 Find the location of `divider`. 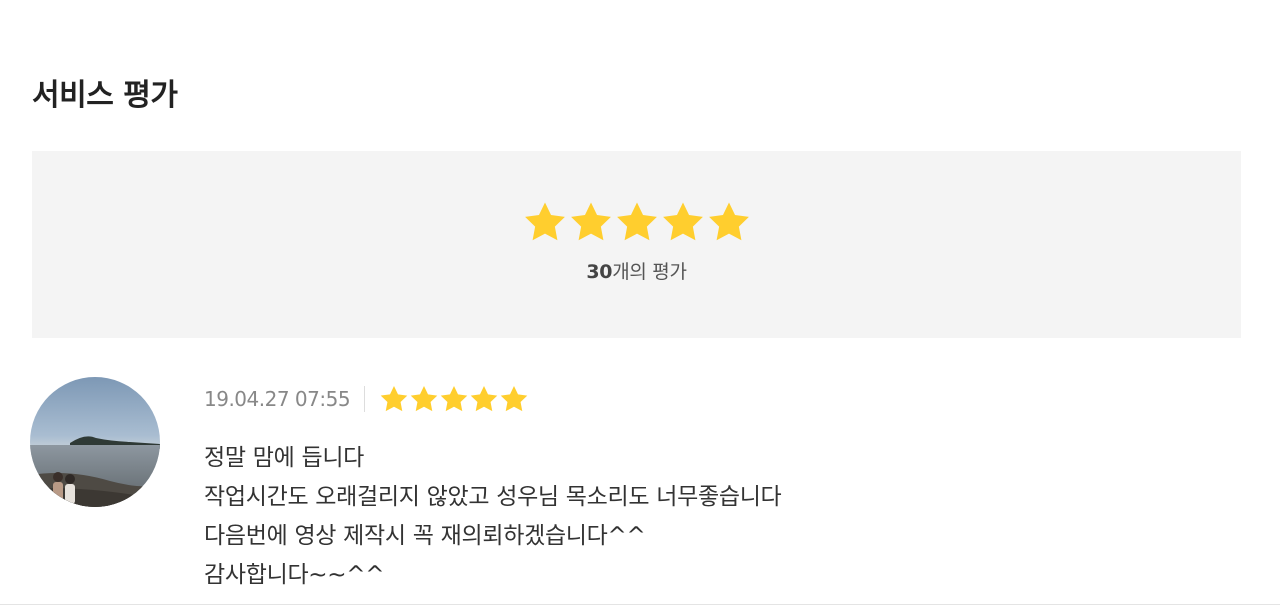

divider is located at coordinates (640, 604).